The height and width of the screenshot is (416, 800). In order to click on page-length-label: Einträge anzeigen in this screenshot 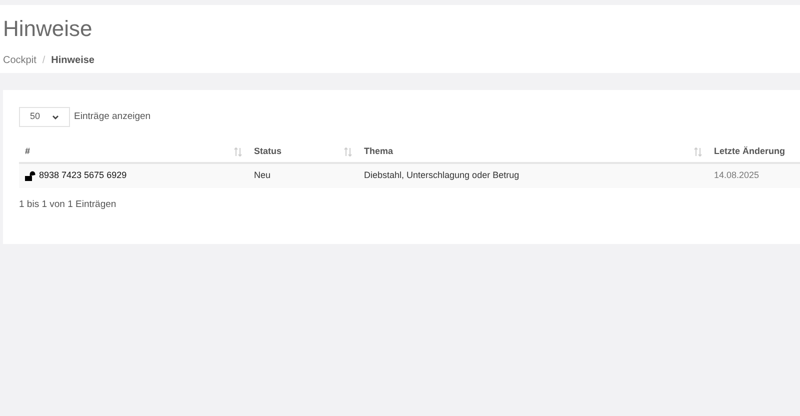, I will do `click(112, 117)`.